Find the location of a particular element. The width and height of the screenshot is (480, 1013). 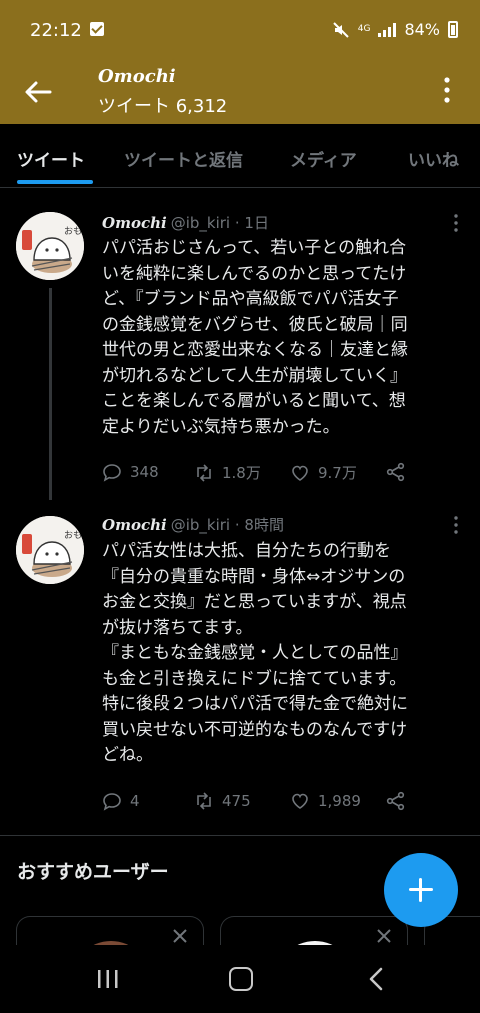

tab-tweets-and-replies: ツイートと返信 is located at coordinates (183, 158).